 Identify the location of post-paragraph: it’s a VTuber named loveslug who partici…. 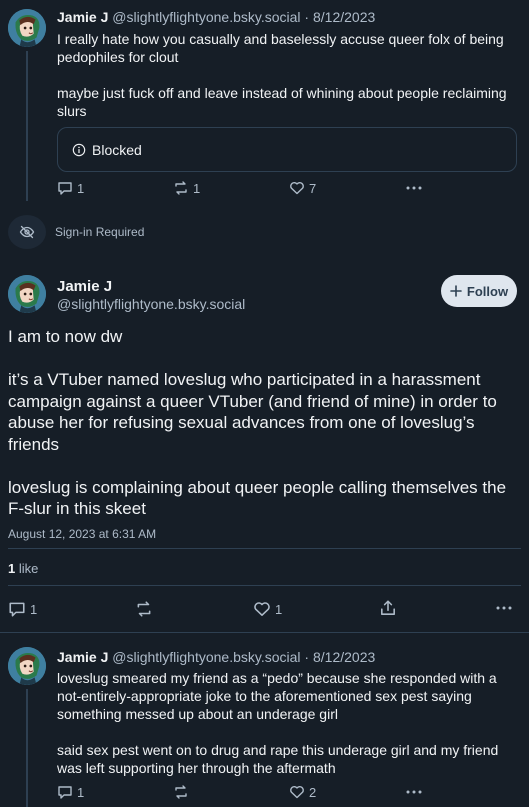
(252, 412).